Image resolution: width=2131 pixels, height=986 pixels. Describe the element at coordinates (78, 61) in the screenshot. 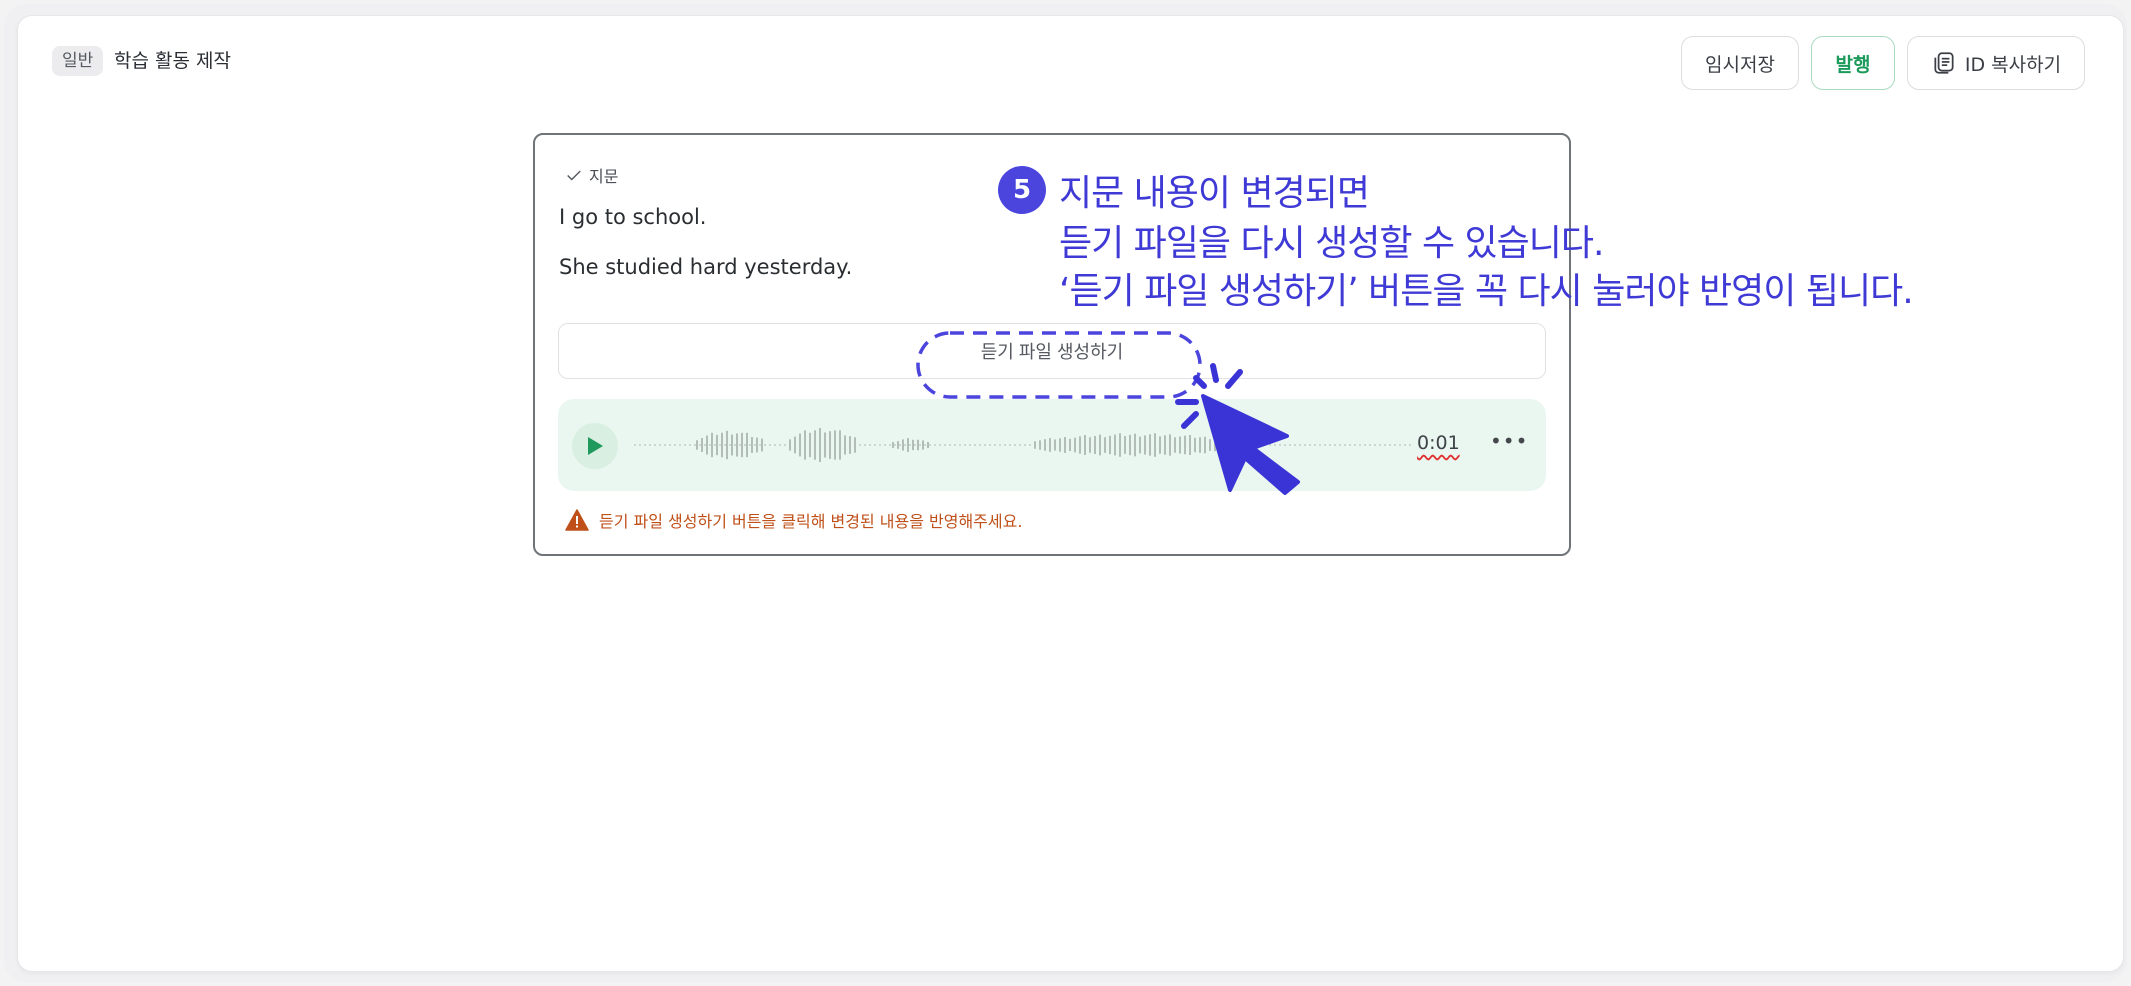

I see `category-badge: 일반` at that location.